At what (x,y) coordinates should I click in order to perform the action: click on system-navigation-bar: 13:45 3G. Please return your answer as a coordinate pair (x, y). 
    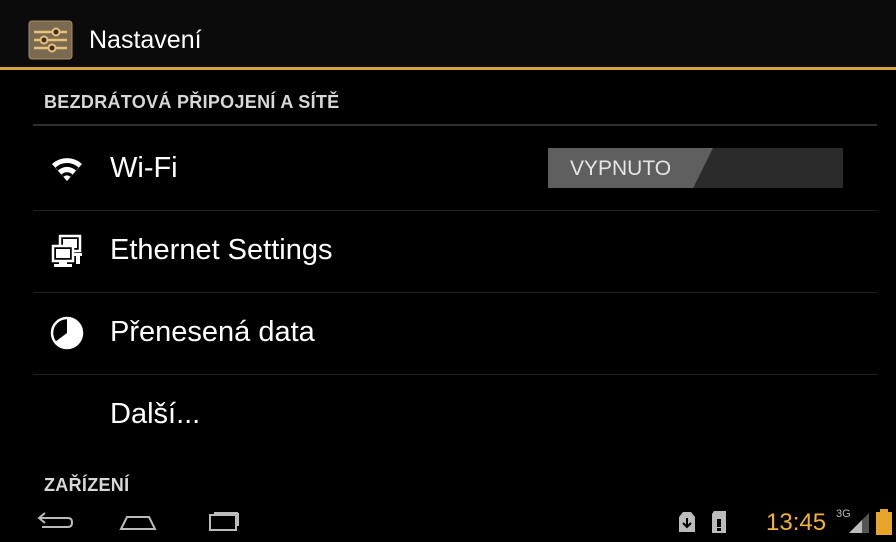
    Looking at the image, I should click on (448, 522).